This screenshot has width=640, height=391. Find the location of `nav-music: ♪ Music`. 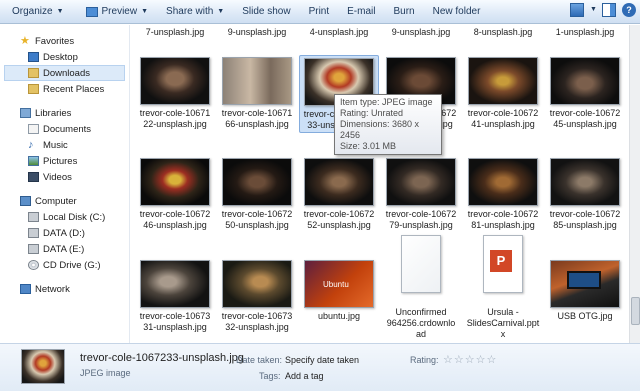

nav-music: ♪ Music is located at coordinates (64, 145).